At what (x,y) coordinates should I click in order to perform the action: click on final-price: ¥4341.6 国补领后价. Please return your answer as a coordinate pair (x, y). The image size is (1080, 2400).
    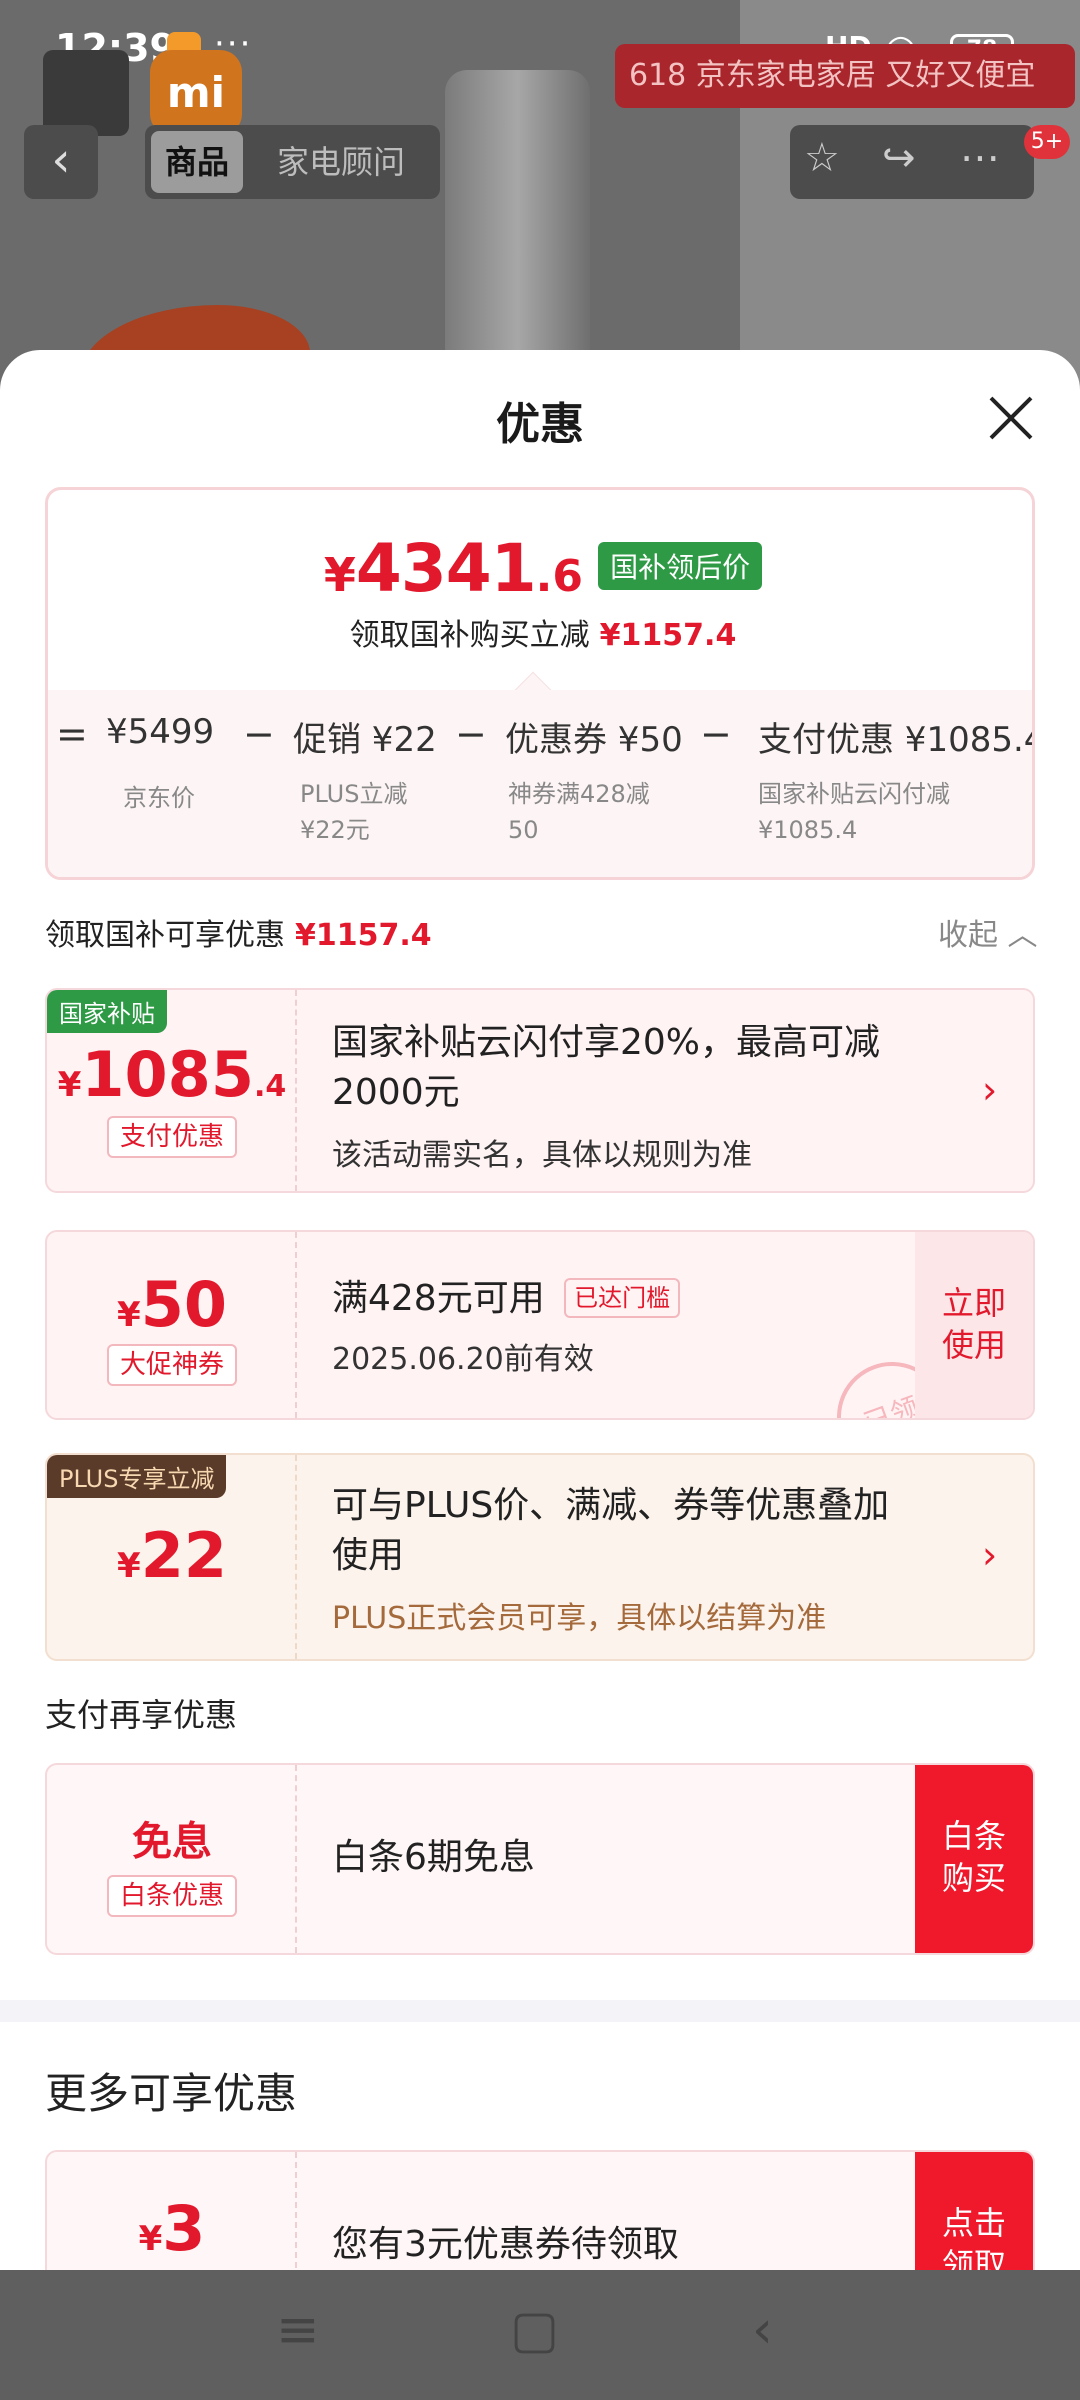
    Looking at the image, I should click on (540, 568).